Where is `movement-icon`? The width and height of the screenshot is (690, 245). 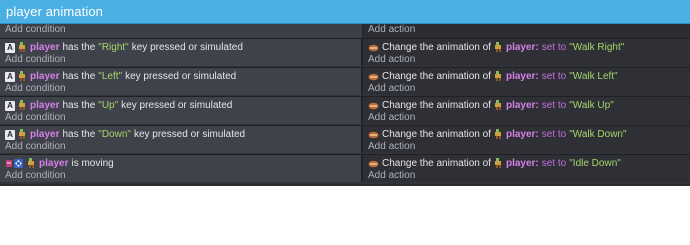
movement-icon is located at coordinates (14, 163).